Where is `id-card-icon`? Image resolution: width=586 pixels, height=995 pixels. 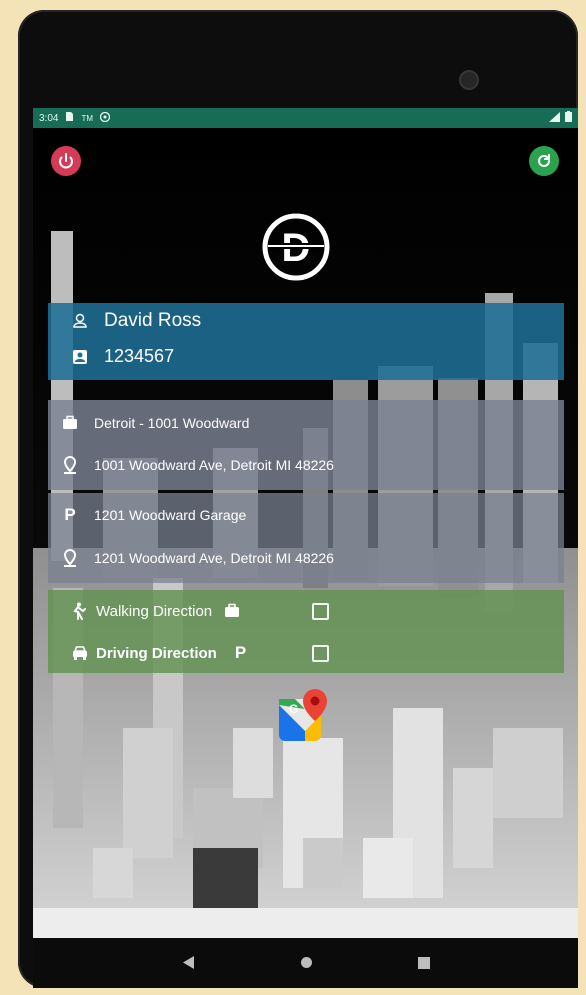
id-card-icon is located at coordinates (80, 357).